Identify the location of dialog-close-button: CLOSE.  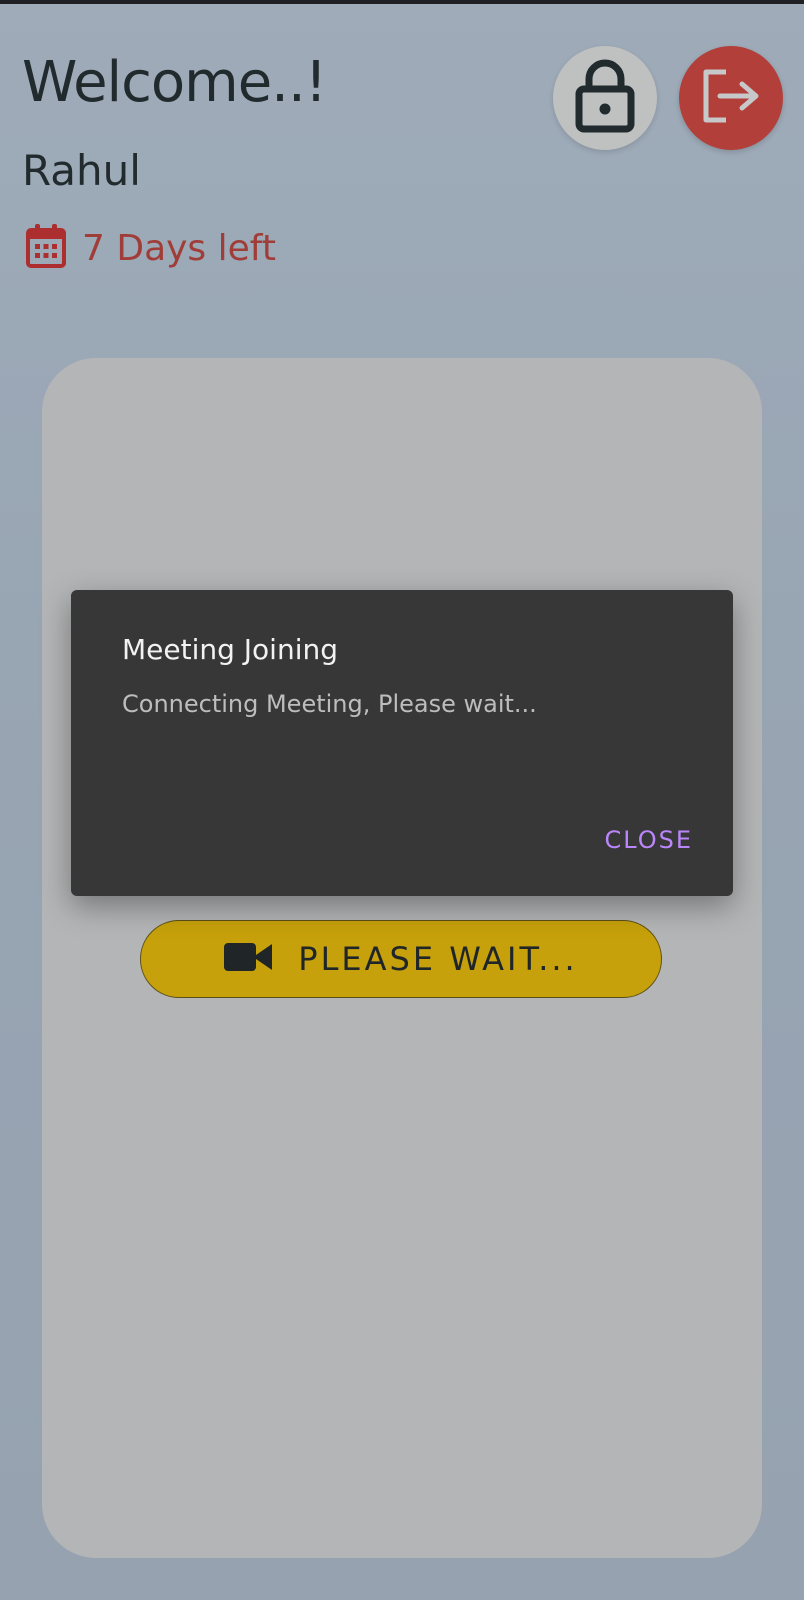
(648, 840).